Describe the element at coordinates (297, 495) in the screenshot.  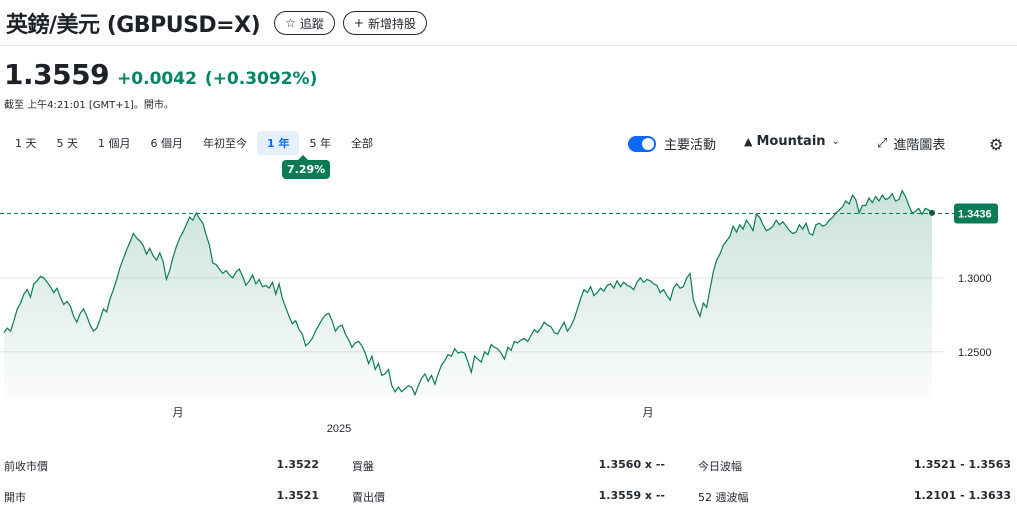
I see `stat-value: 1.3521` at that location.